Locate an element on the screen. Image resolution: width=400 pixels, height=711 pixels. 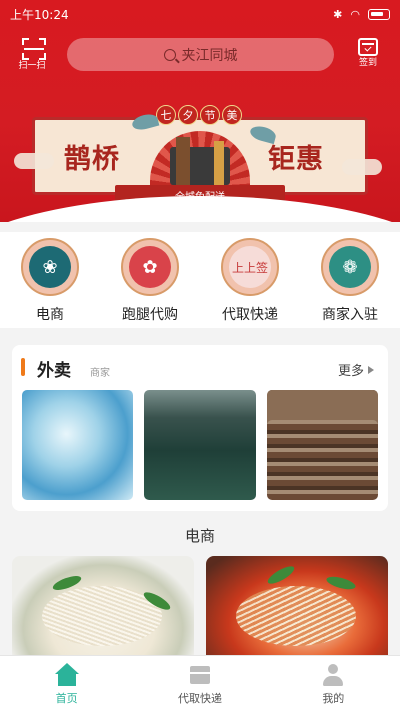
bottom-nav: 首页 代取快递 我的 is located at coordinates (200, 683).